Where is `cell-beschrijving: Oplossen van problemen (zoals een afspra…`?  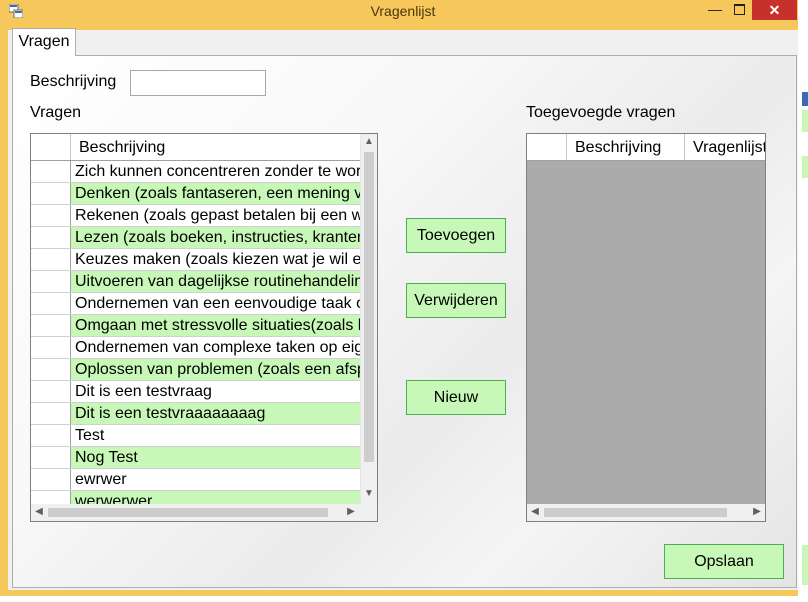 cell-beschrijving: Oplossen van problemen (zoals een afspra… is located at coordinates (216, 369).